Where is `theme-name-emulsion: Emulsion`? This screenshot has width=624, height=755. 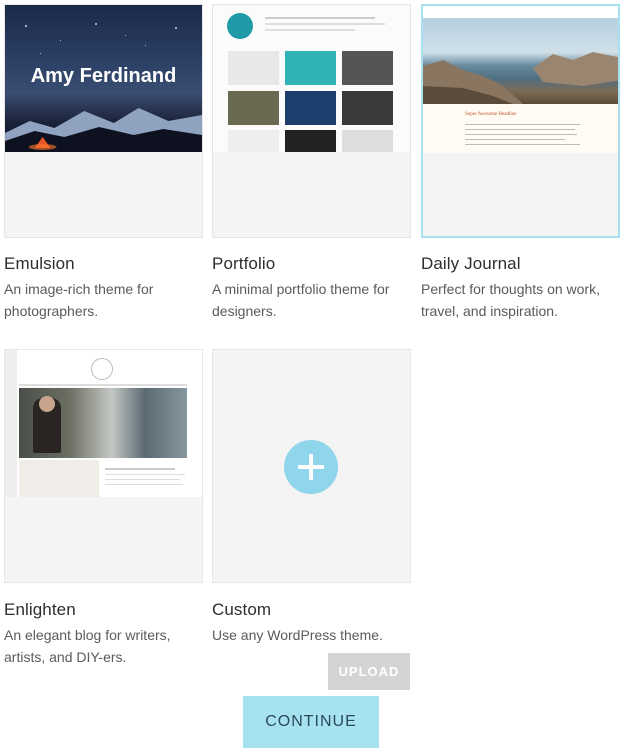
theme-name-emulsion: Emulsion is located at coordinates (39, 263).